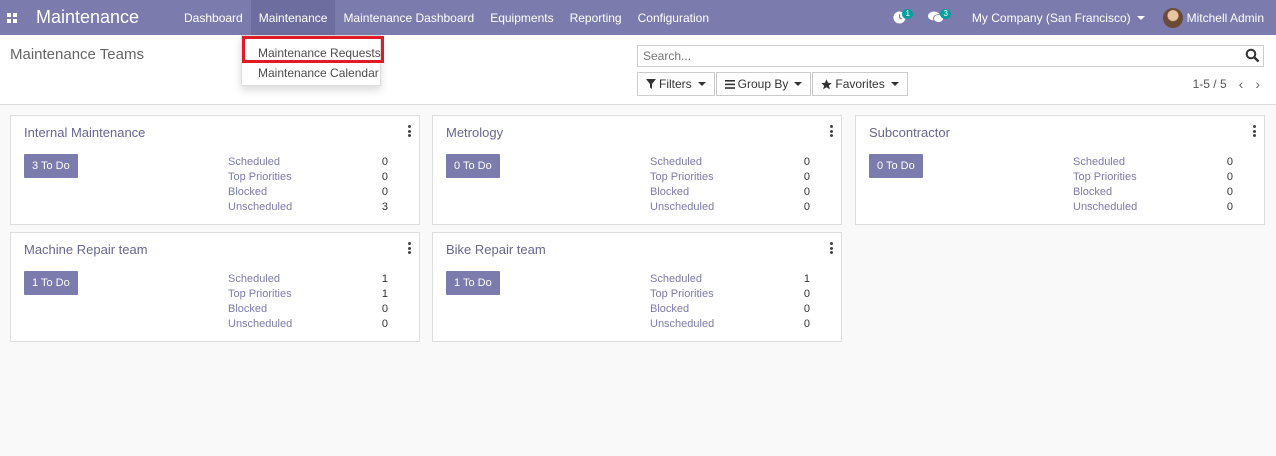 The width and height of the screenshot is (1276, 456). What do you see at coordinates (293, 17) in the screenshot?
I see `menu-maintenance: Maintenance` at bounding box center [293, 17].